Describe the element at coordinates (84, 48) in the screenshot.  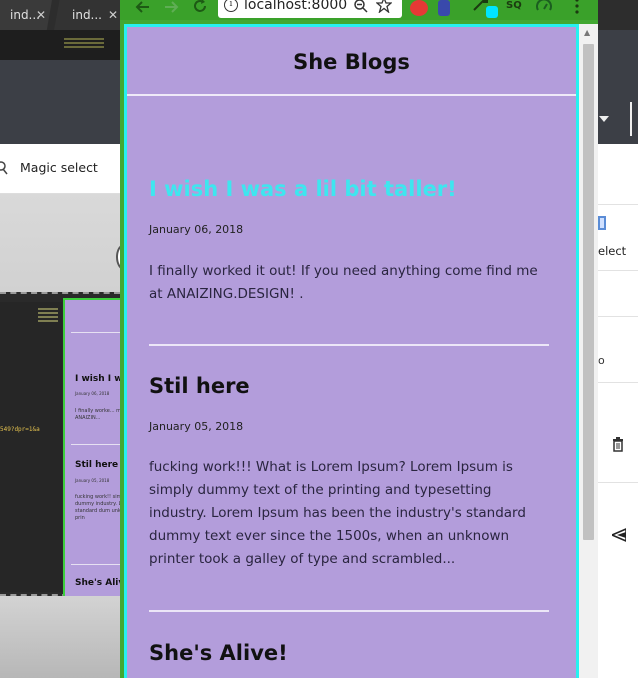
I see `background-code-lines` at that location.